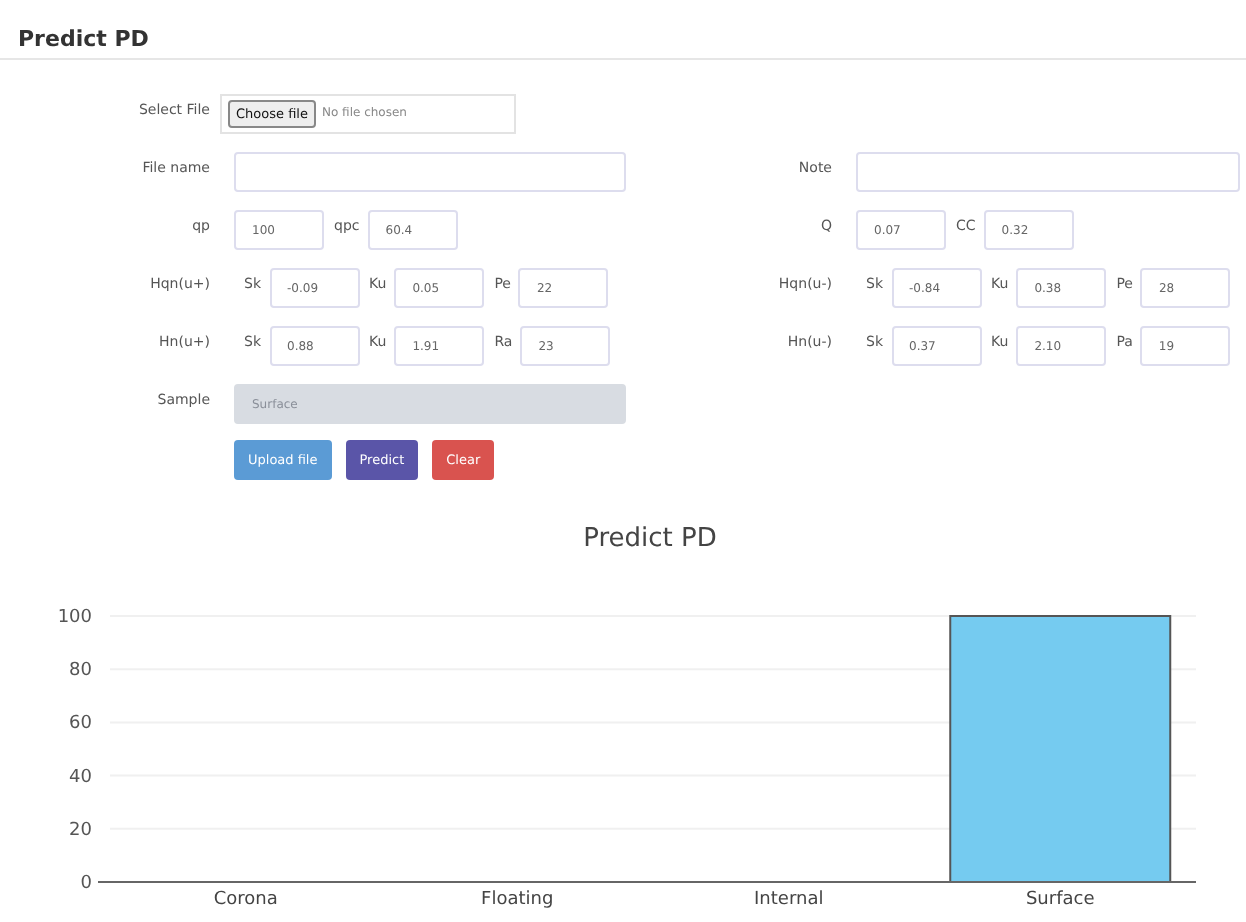  I want to click on axis-tick-label: 100, so click(74, 618).